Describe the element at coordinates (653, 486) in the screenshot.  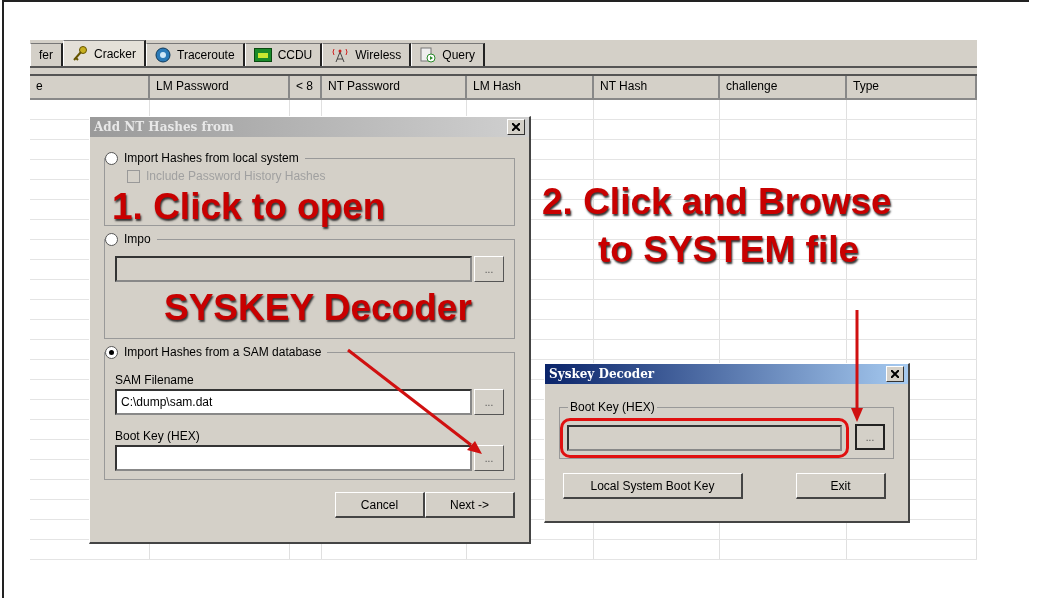
I see `dialog-button: Local System Boot Key` at that location.